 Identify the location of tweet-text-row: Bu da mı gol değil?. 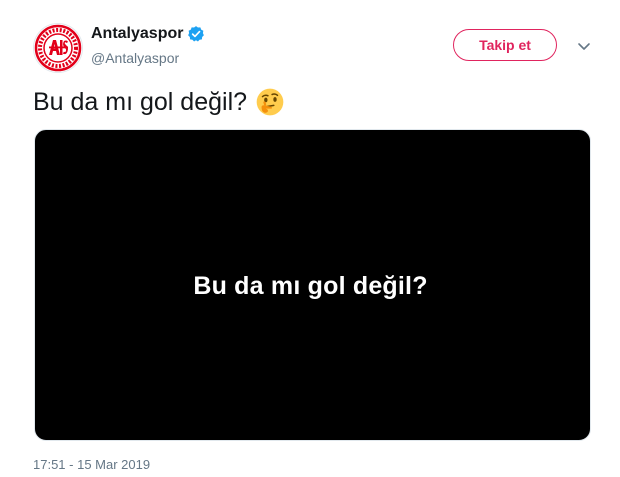
(159, 102).